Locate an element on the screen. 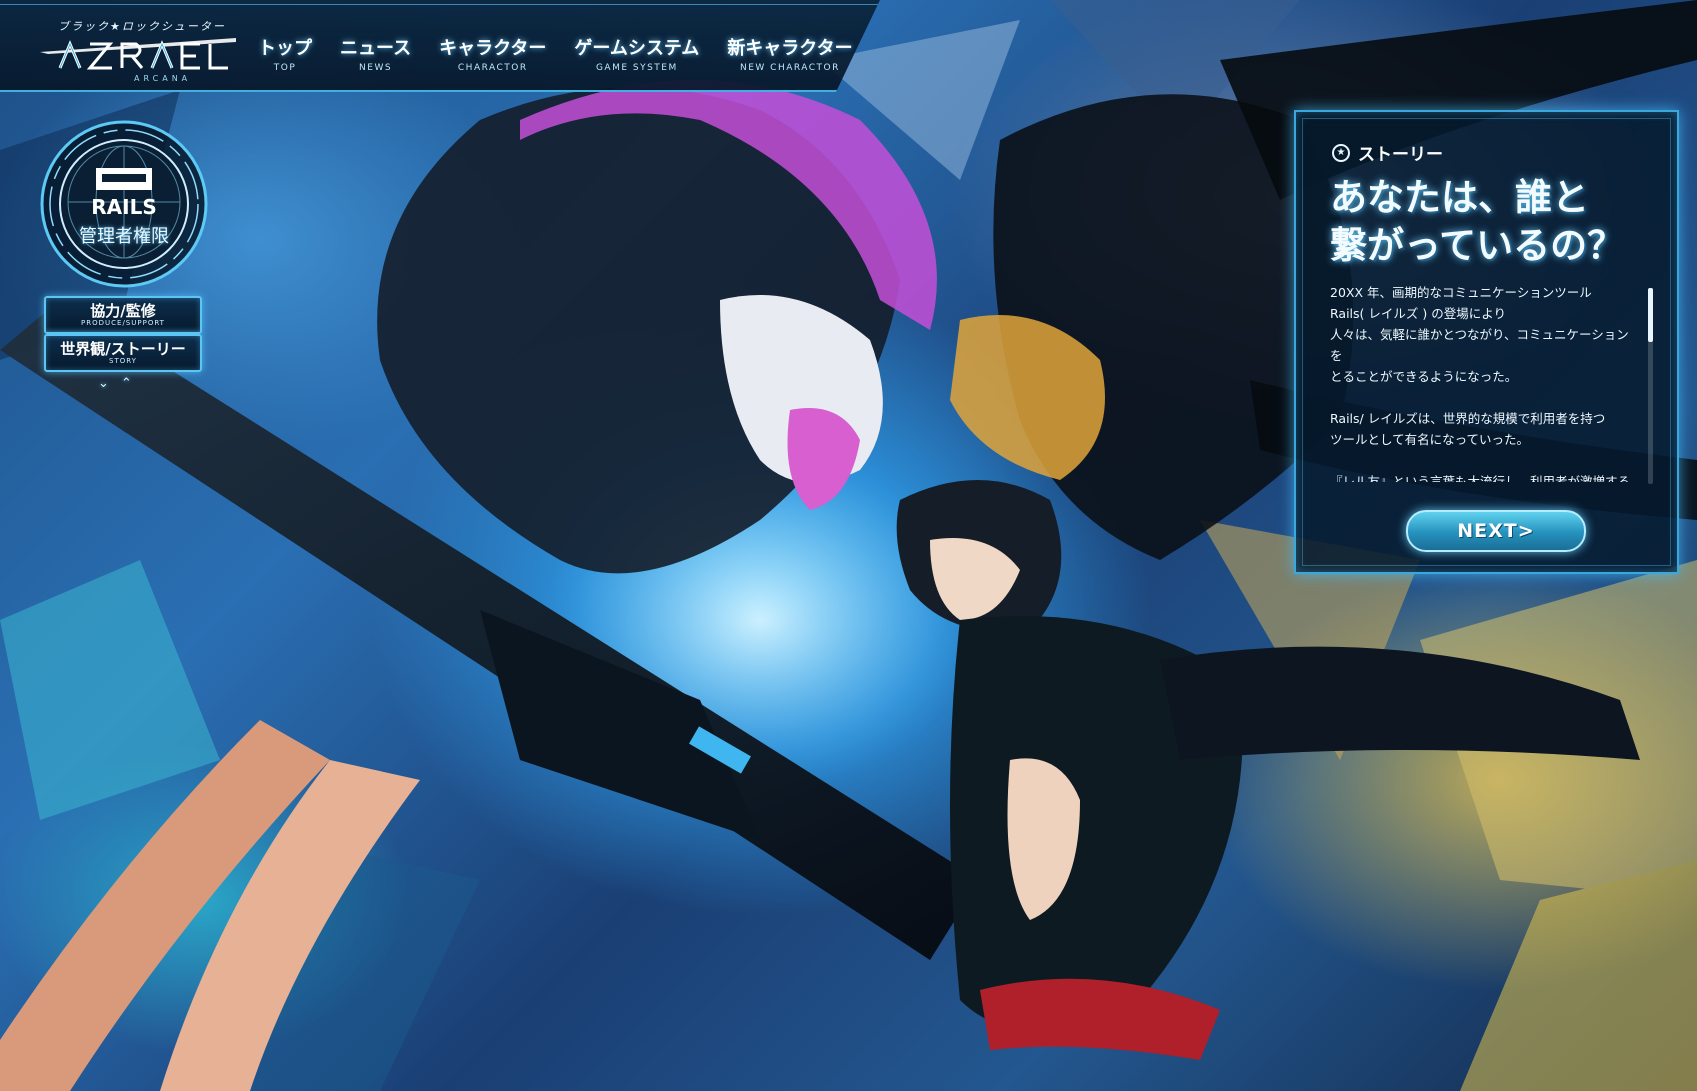 Image resolution: width=1697 pixels, height=1091 pixels. menu-scroll-arrows: ⌄ ⌃ is located at coordinates (115, 383).